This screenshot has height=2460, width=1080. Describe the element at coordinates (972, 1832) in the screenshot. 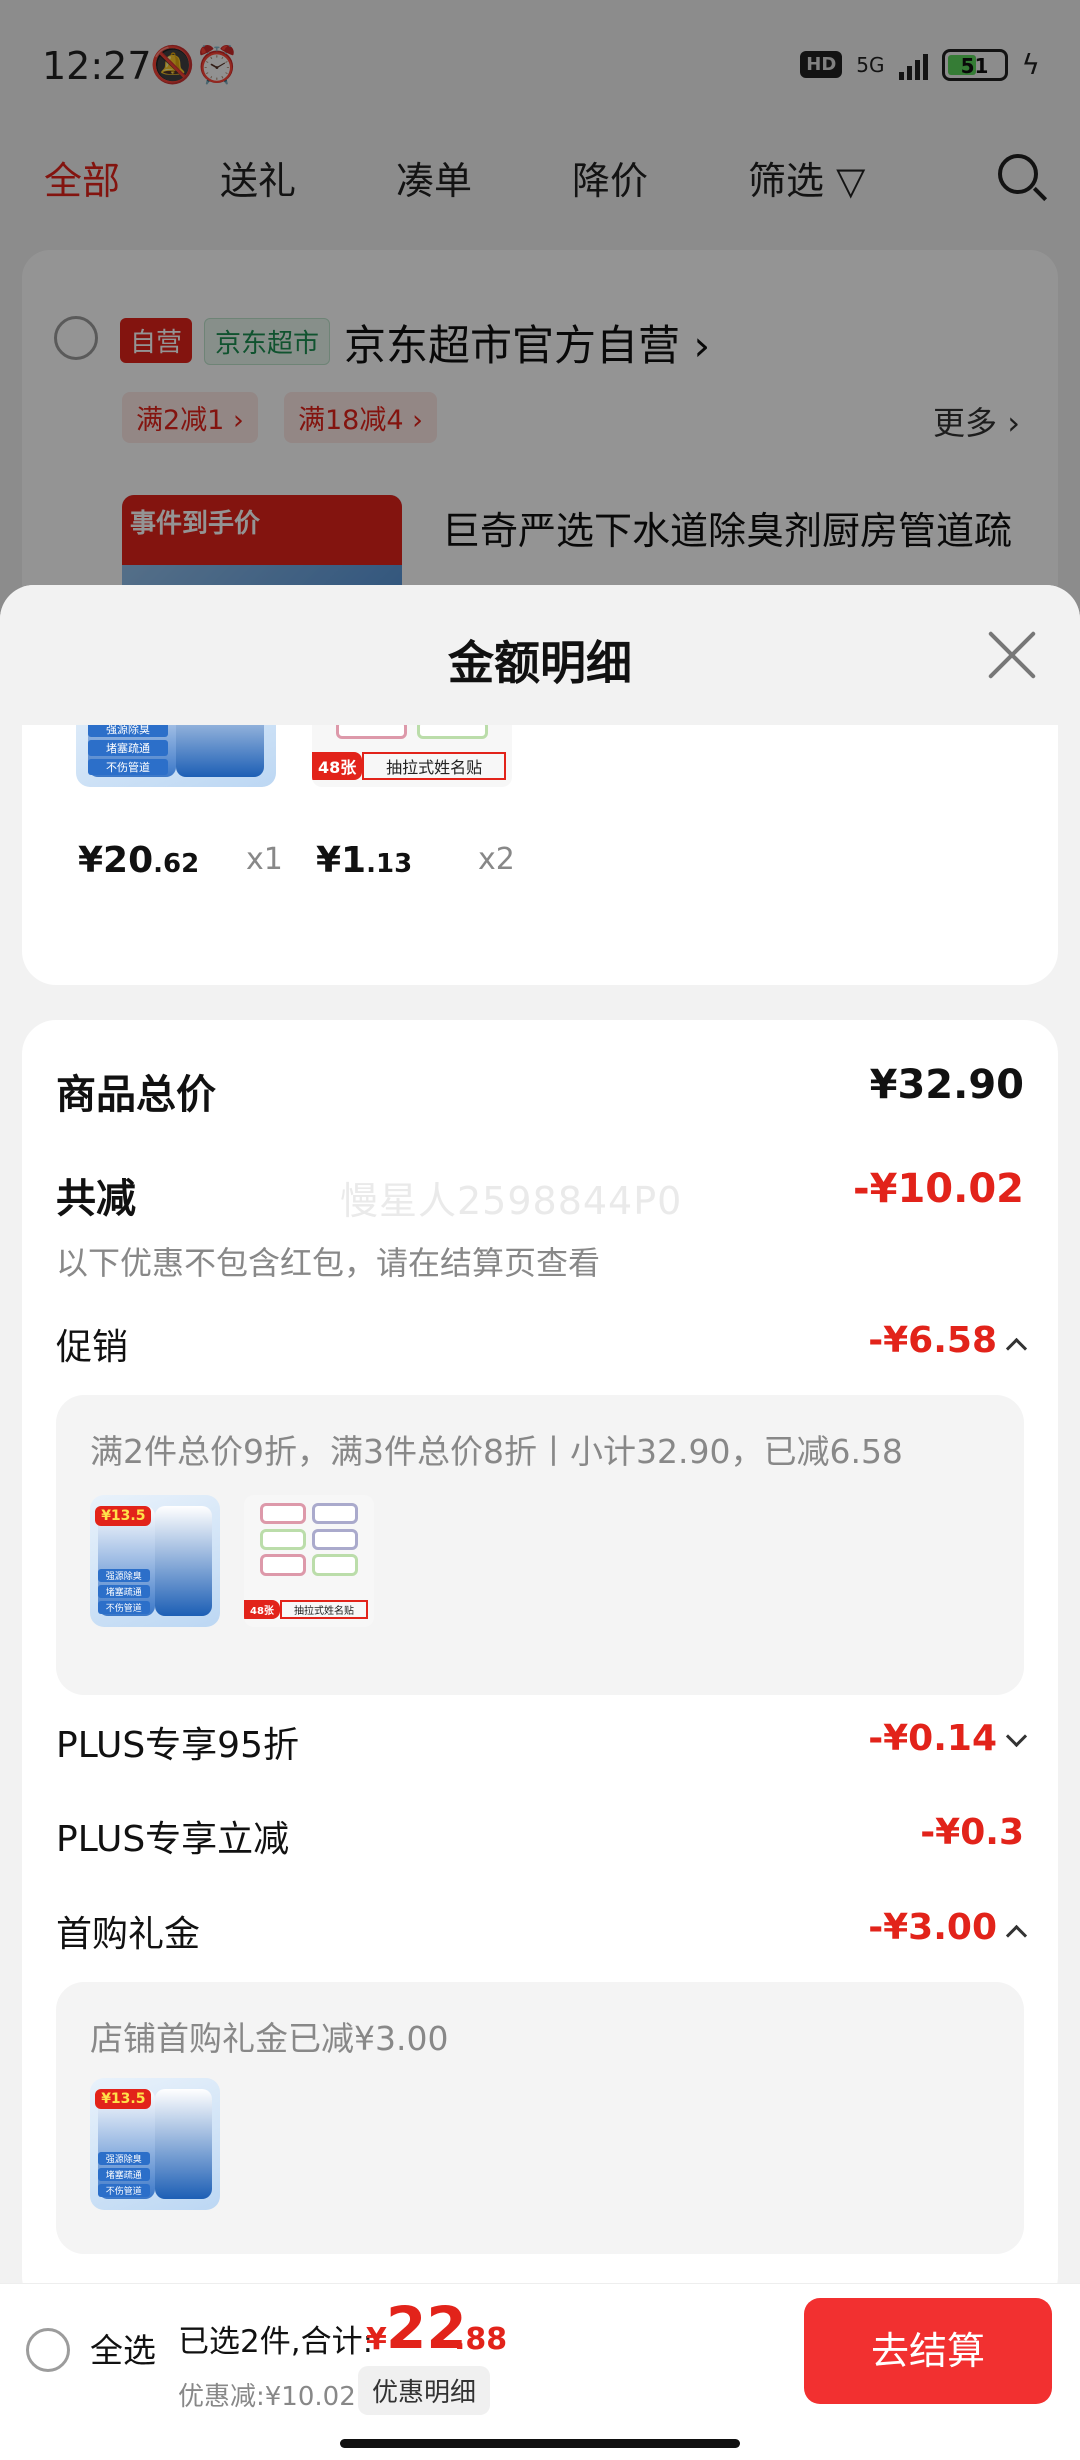

I see `plus-reduce-value: -¥0.3` at that location.